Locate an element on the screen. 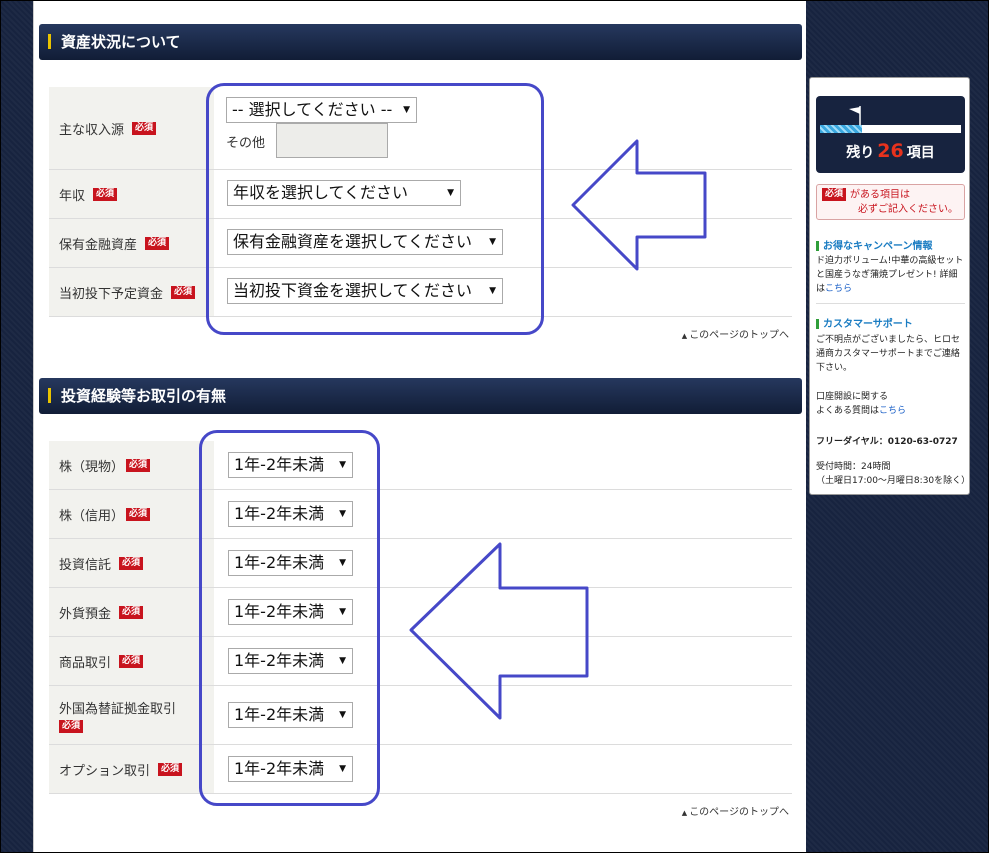 This screenshot has width=989, height=853. flag-icon is located at coordinates (855, 116).